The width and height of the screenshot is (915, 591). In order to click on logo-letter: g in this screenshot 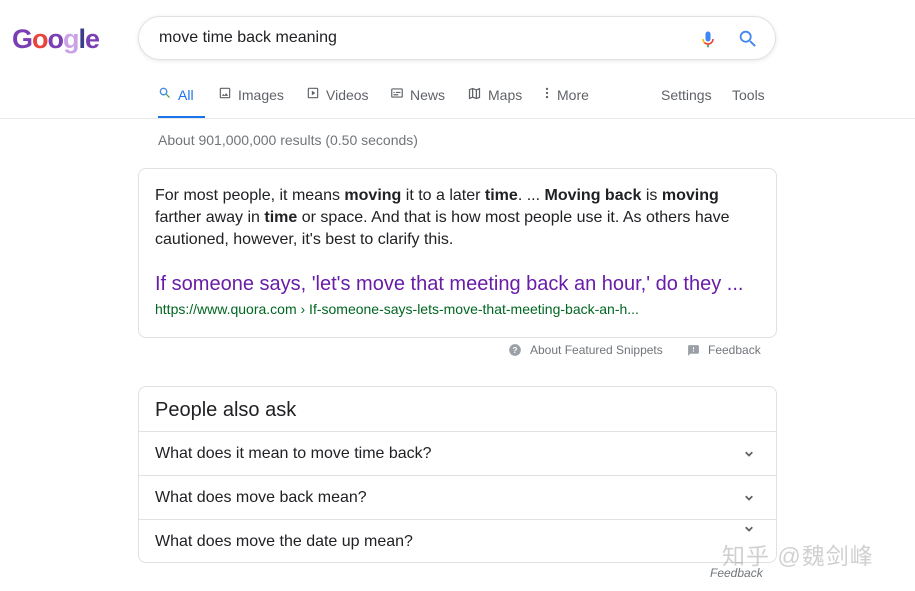, I will do `click(71, 39)`.